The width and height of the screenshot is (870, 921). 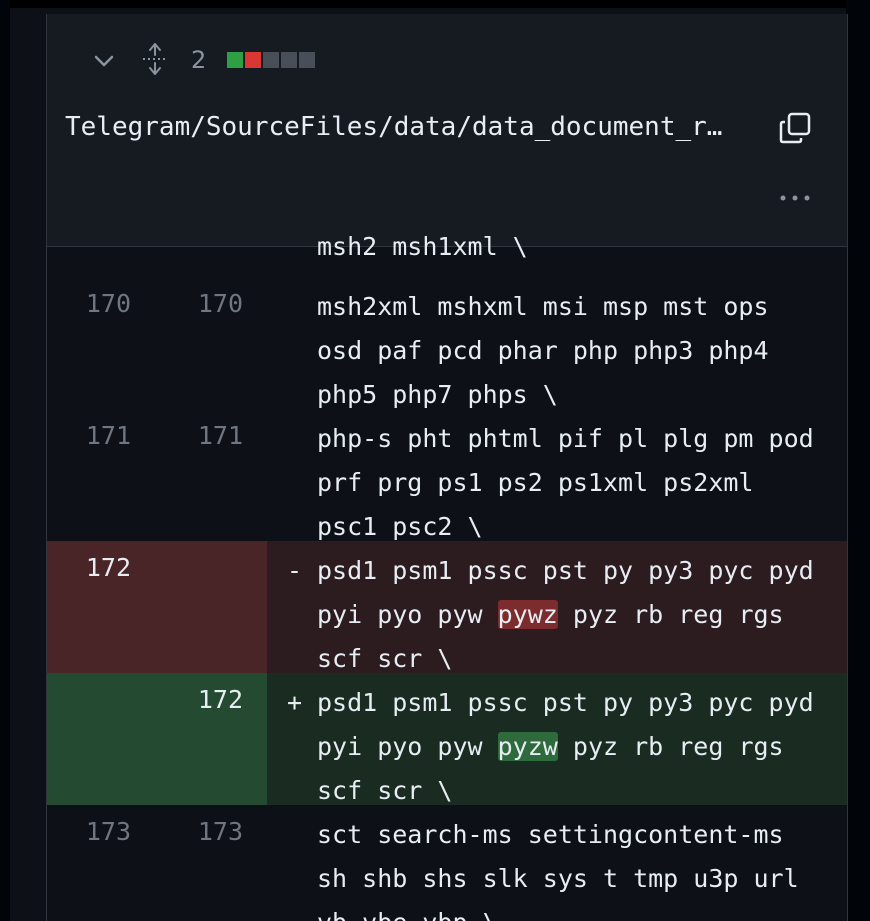 What do you see at coordinates (295, 702) in the screenshot?
I see `addition-marker: +` at bounding box center [295, 702].